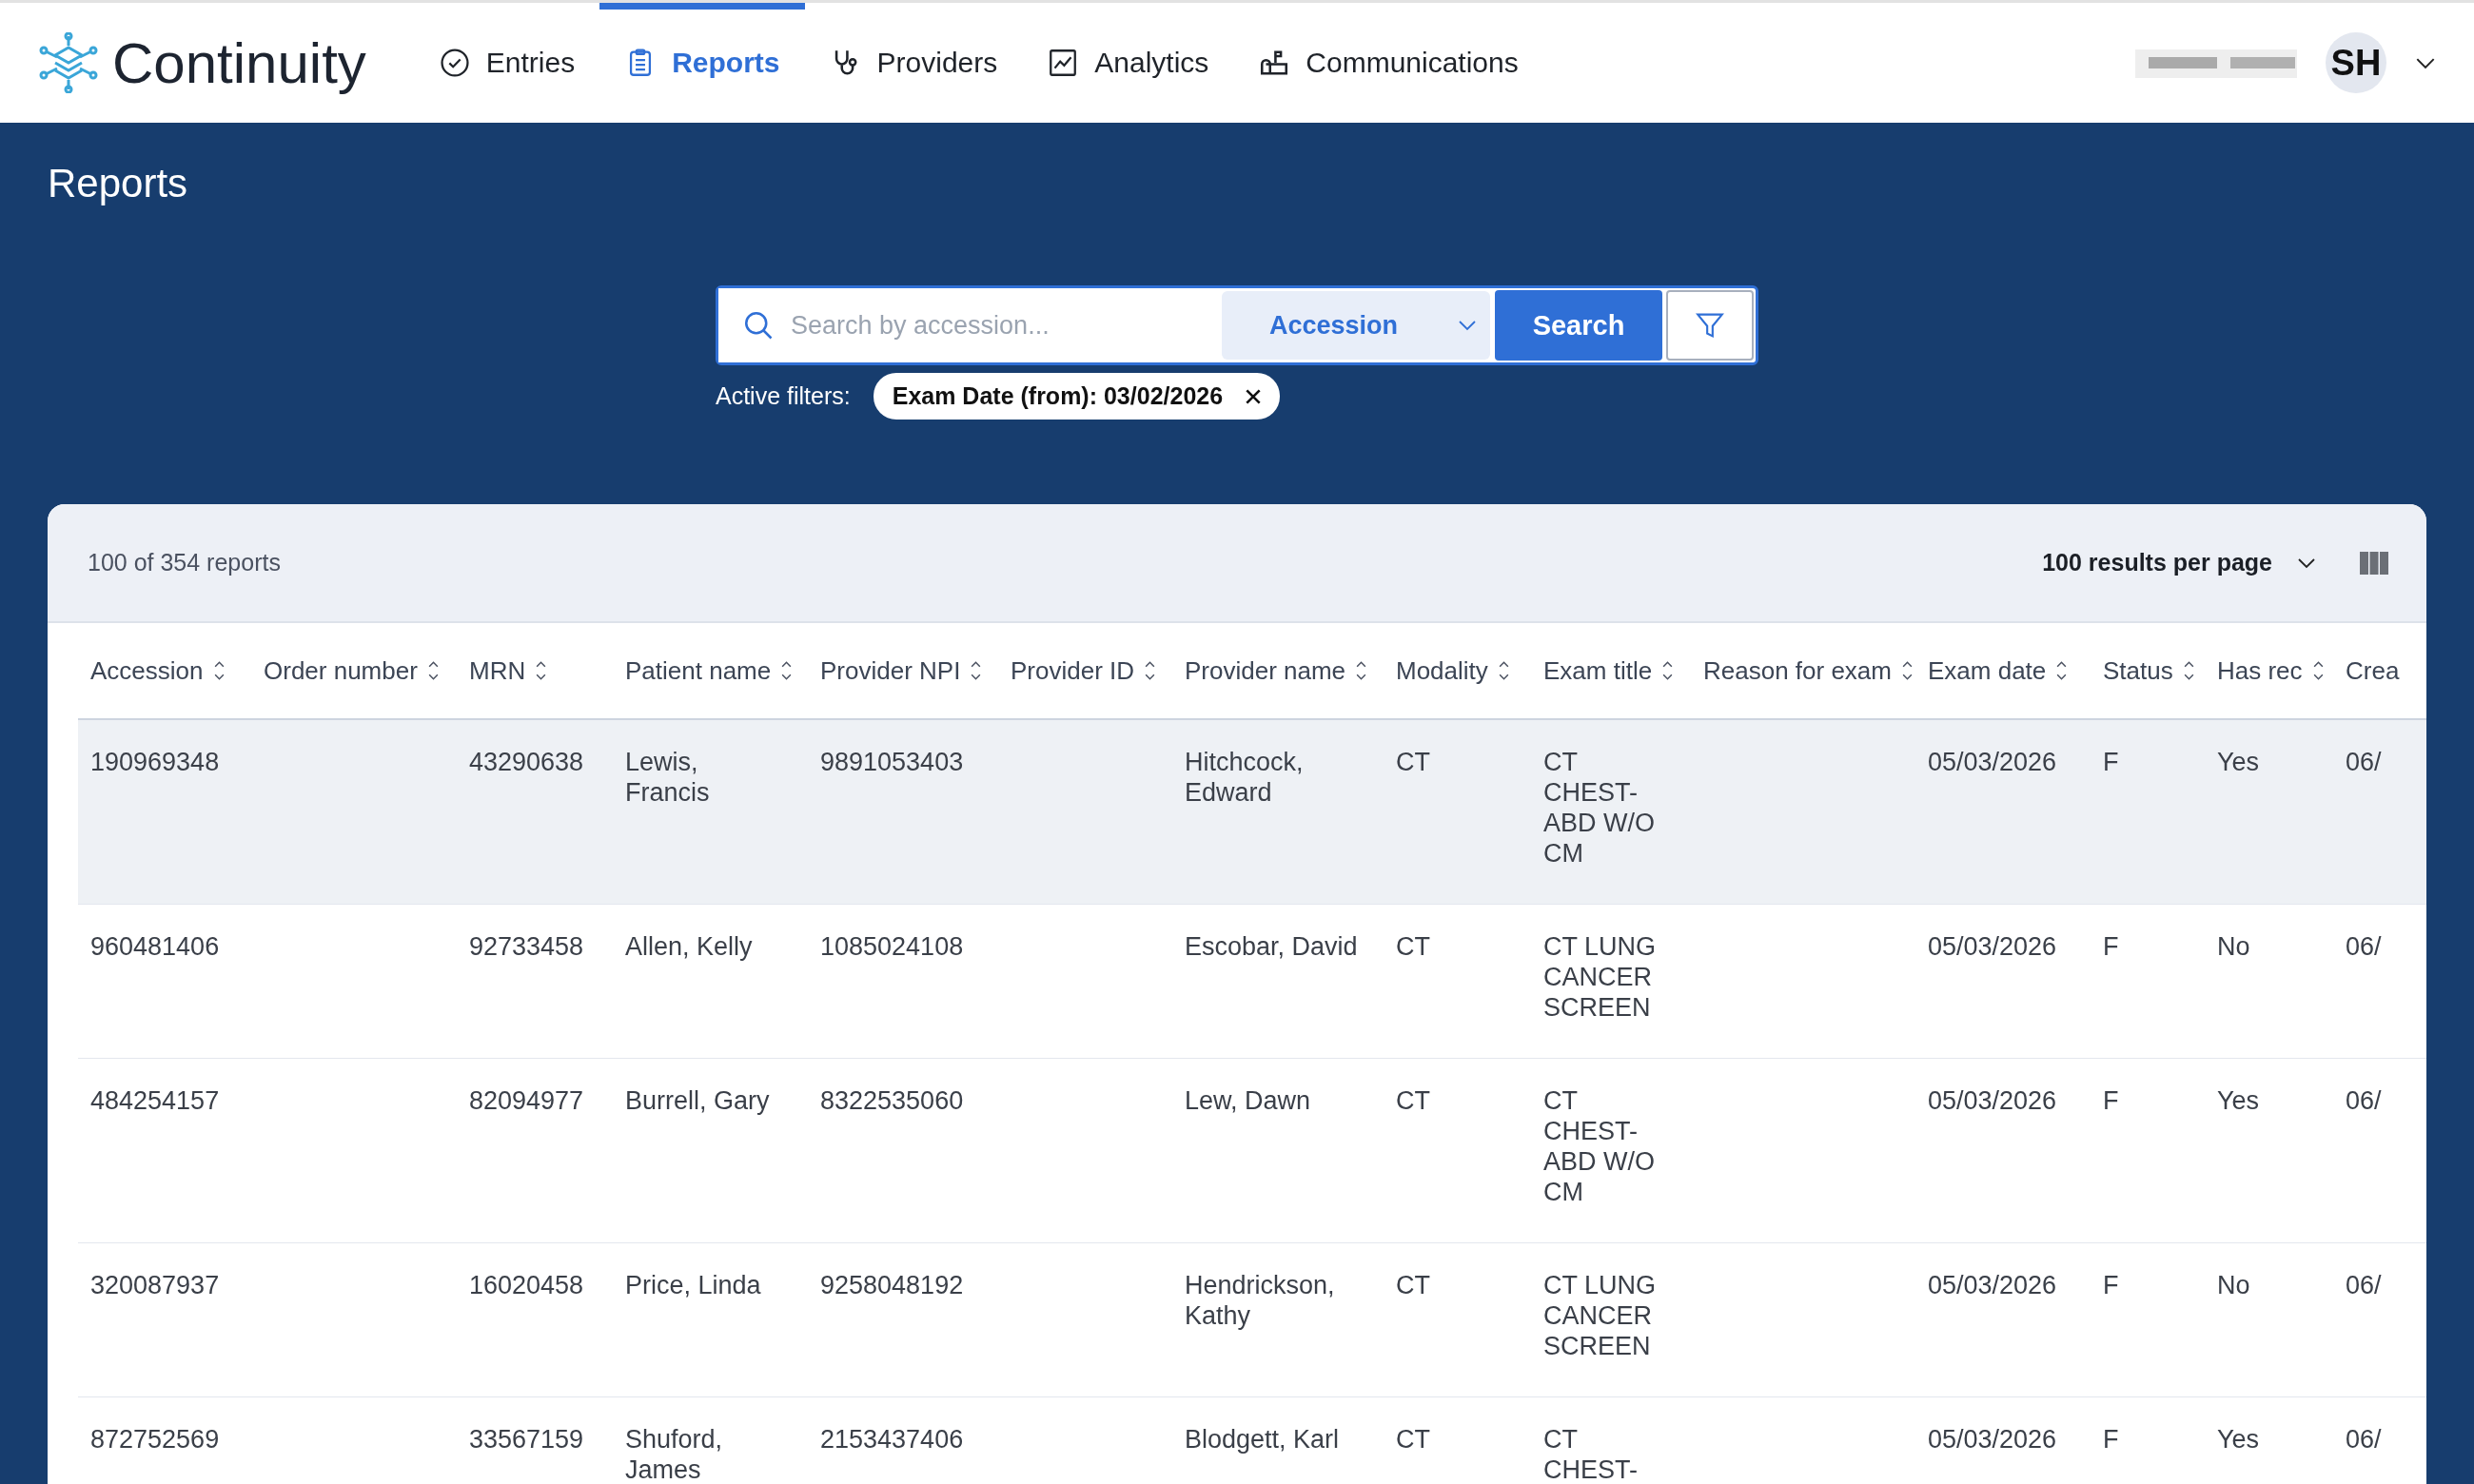 The height and width of the screenshot is (1484, 2474). Describe the element at coordinates (527, 1101) in the screenshot. I see `mrn-cell-text: 82094977` at that location.